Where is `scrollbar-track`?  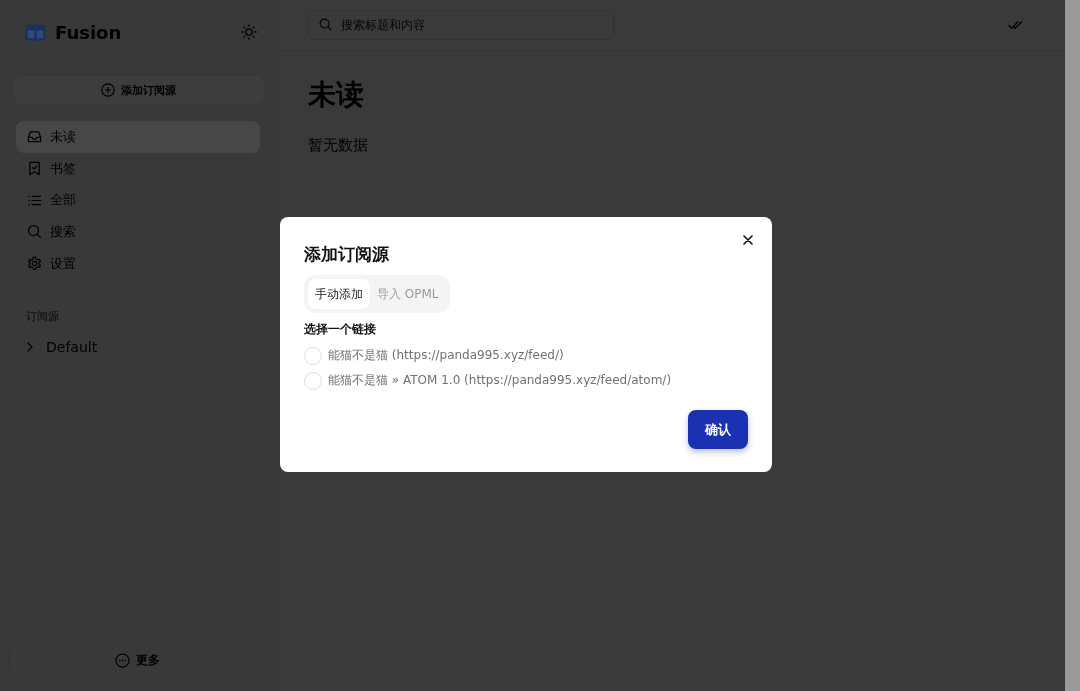
scrollbar-track is located at coordinates (1072, 345).